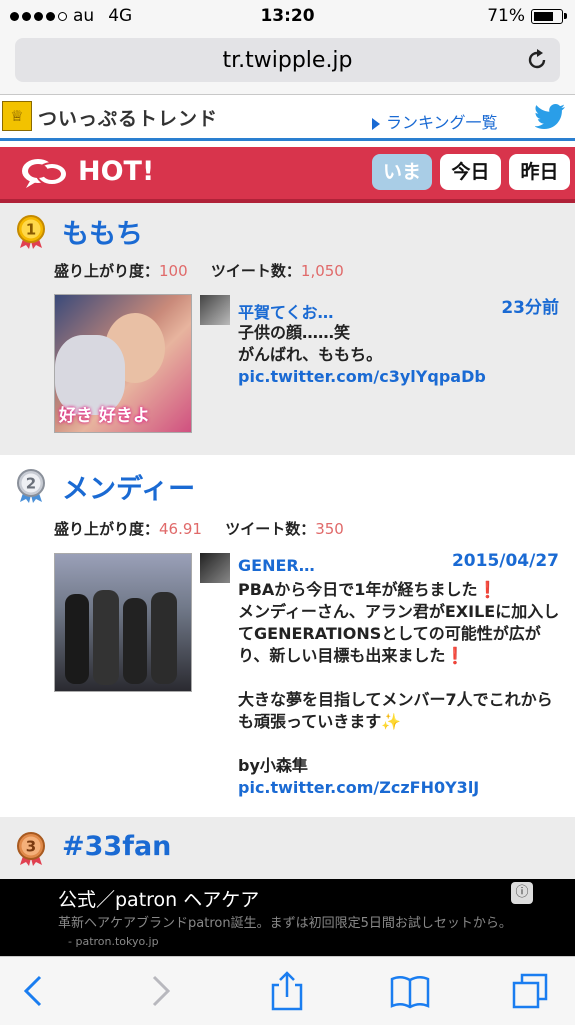 Image resolution: width=575 pixels, height=1025 pixels. I want to click on share-icon, so click(287, 991).